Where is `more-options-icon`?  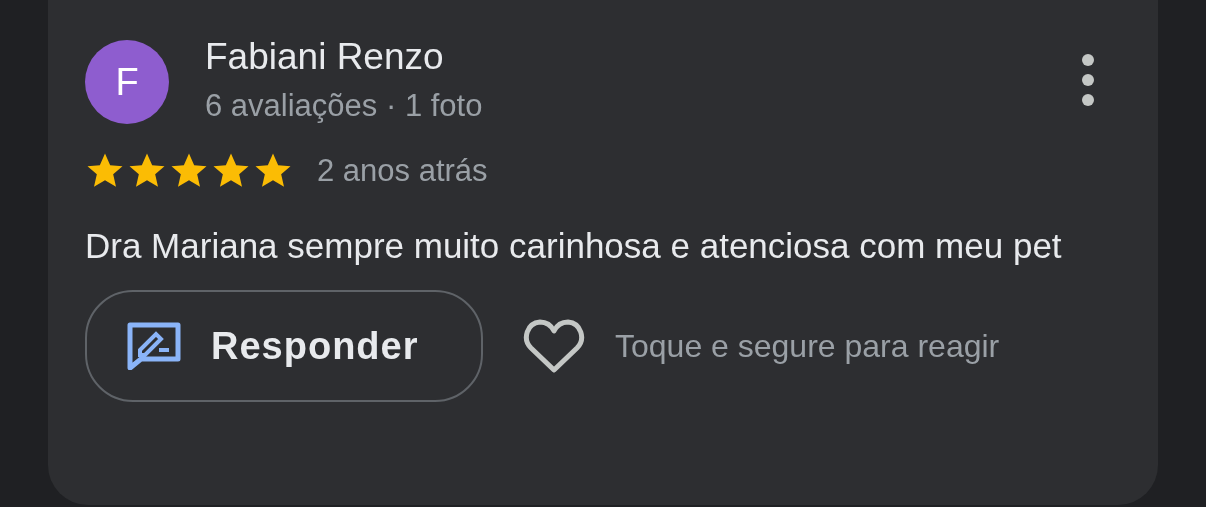
more-options-icon is located at coordinates (1088, 80).